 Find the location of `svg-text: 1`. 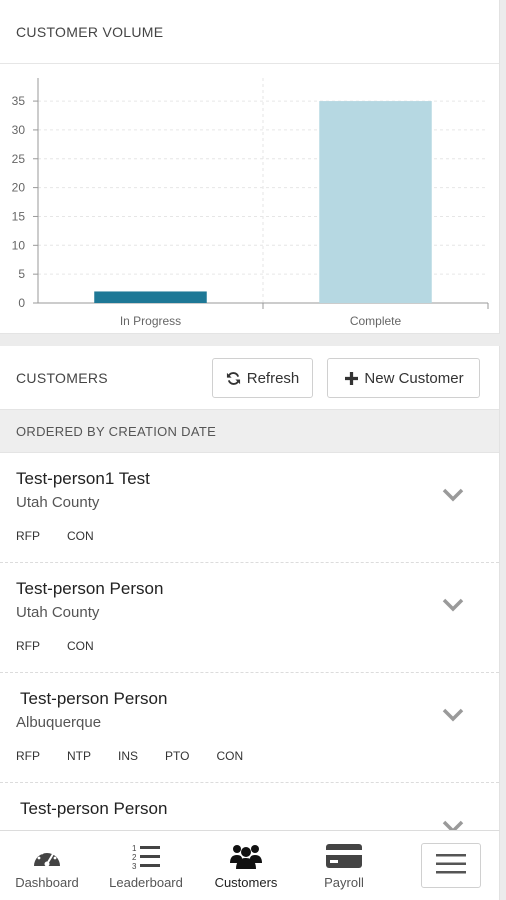

svg-text: 1 is located at coordinates (134, 848).